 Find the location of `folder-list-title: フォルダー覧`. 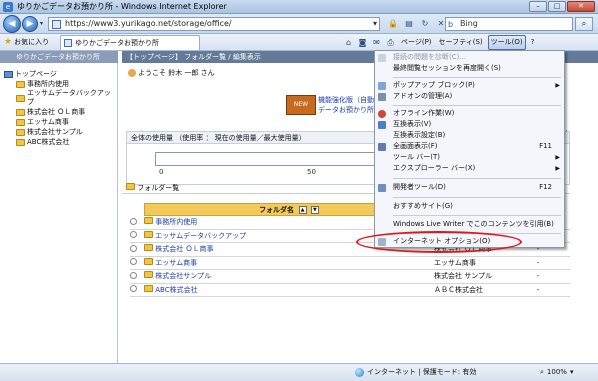

folder-list-title: フォルダー覧 is located at coordinates (158, 188).